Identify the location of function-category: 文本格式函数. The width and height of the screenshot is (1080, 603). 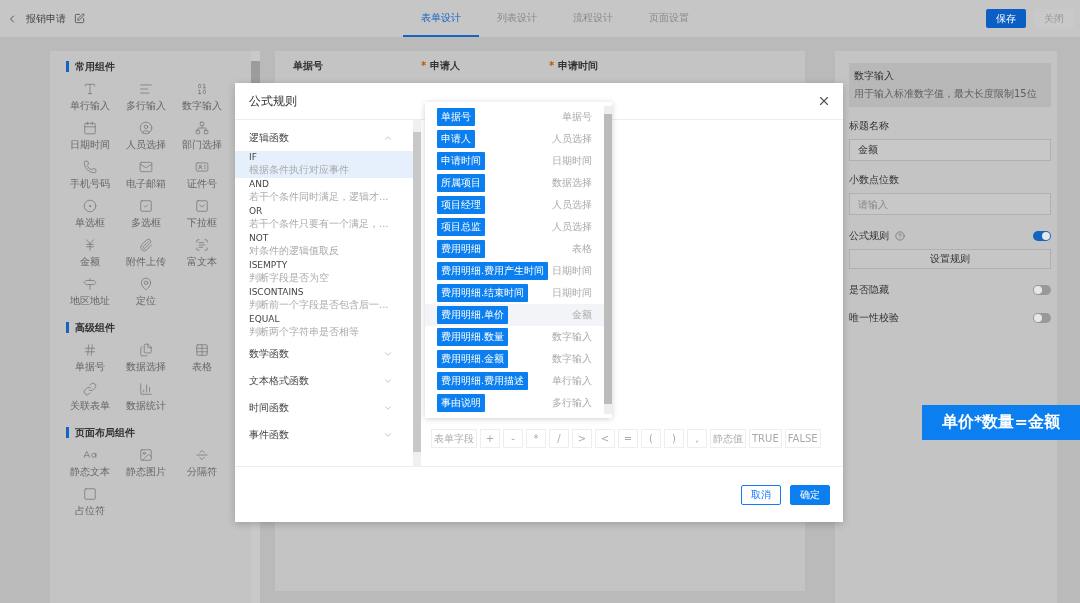
(324, 380).